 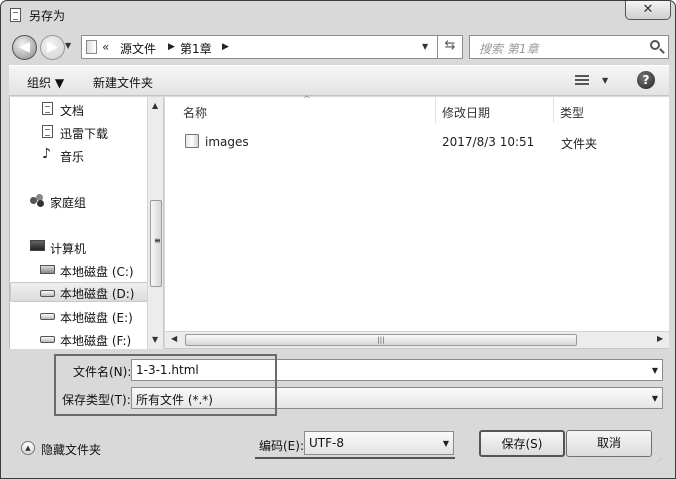 I want to click on scroll-right-icon: ▶, so click(x=660, y=338).